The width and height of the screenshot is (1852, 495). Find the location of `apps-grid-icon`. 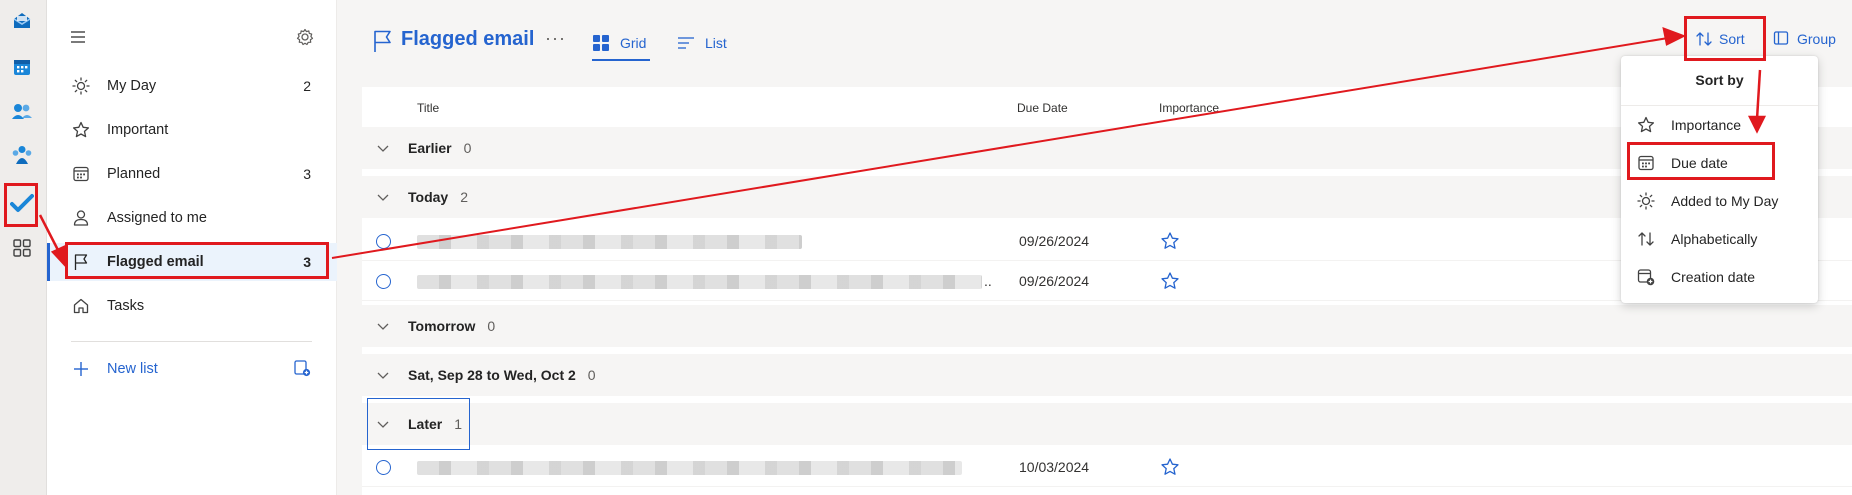

apps-grid-icon is located at coordinates (22, 248).